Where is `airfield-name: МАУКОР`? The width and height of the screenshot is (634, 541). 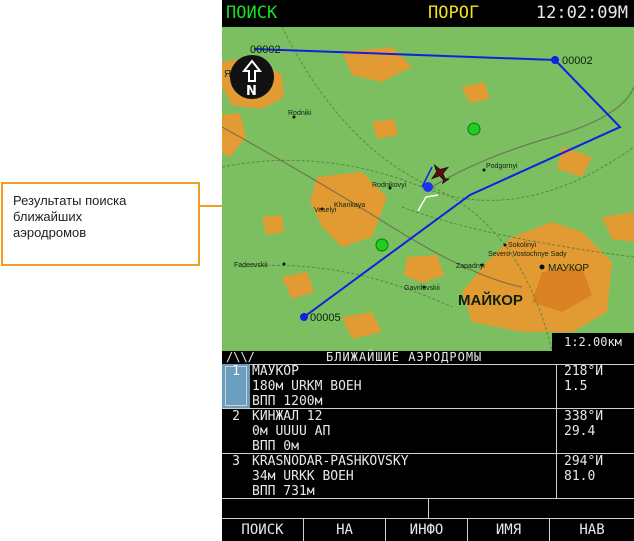 airfield-name: МАУКОР is located at coordinates (275, 371).